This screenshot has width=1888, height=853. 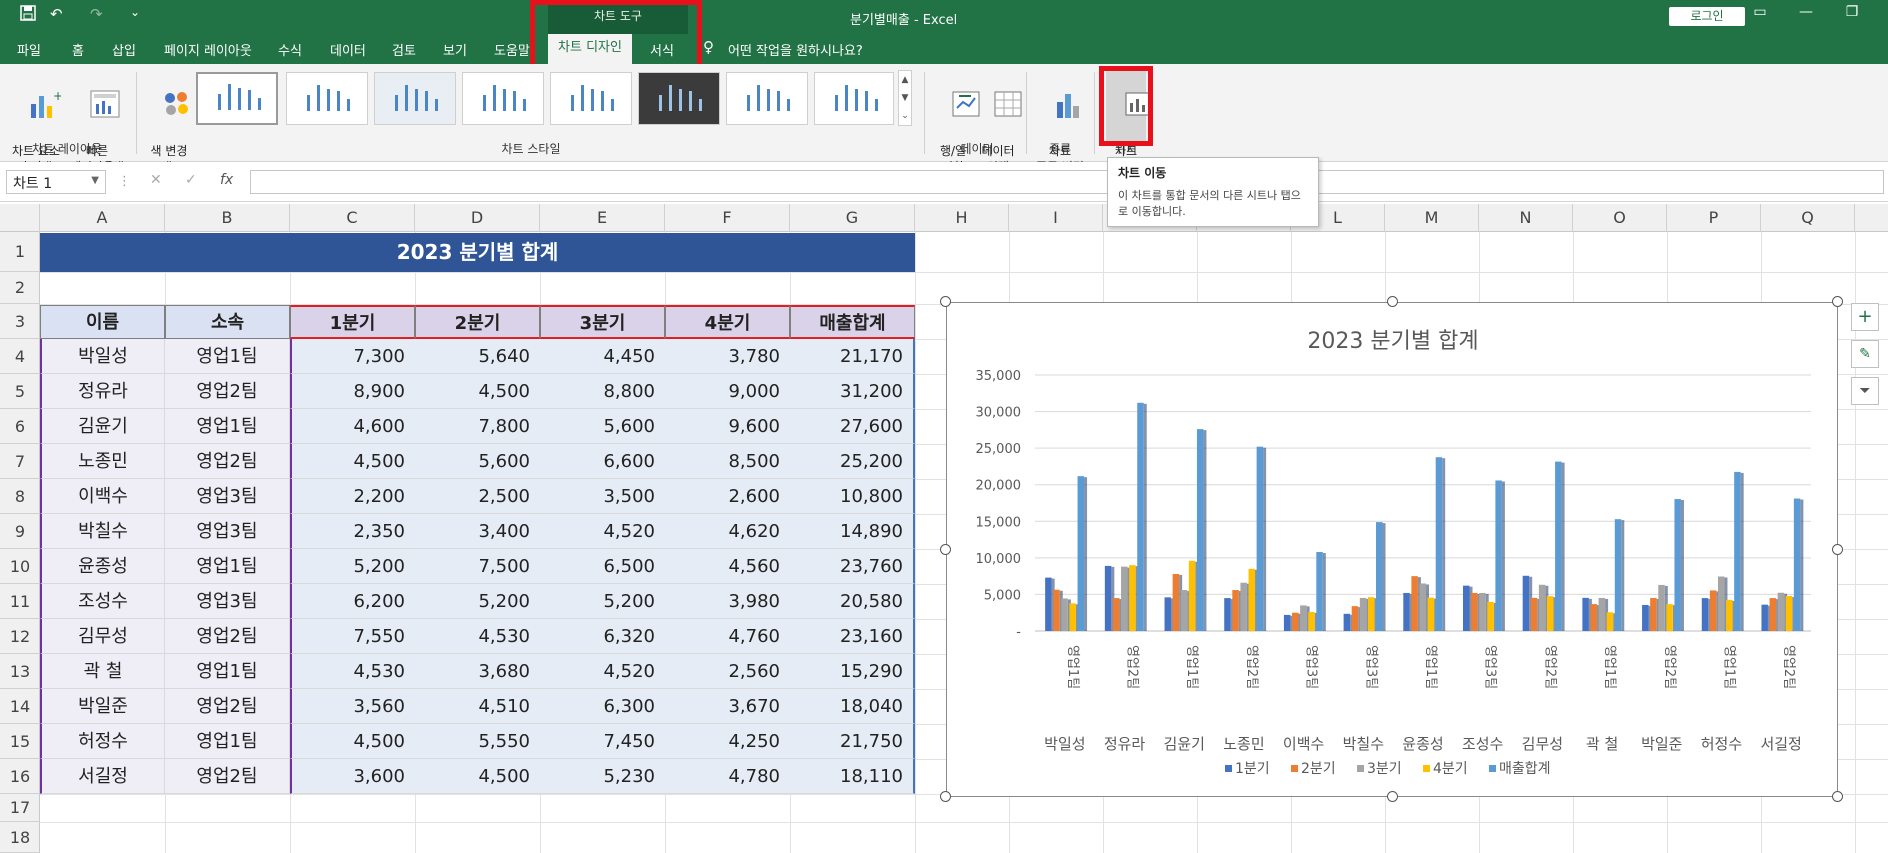 I want to click on table-cell: 10,800, so click(x=852, y=496).